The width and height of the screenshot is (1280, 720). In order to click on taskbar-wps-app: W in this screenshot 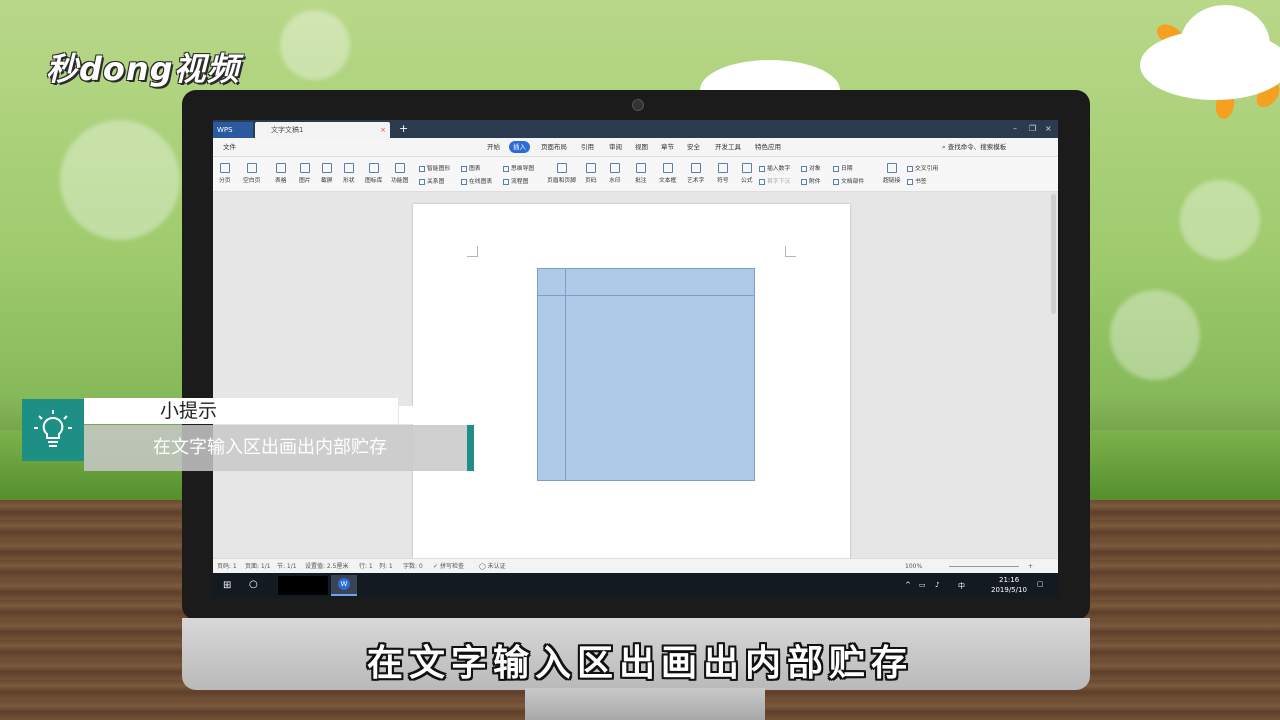, I will do `click(344, 585)`.